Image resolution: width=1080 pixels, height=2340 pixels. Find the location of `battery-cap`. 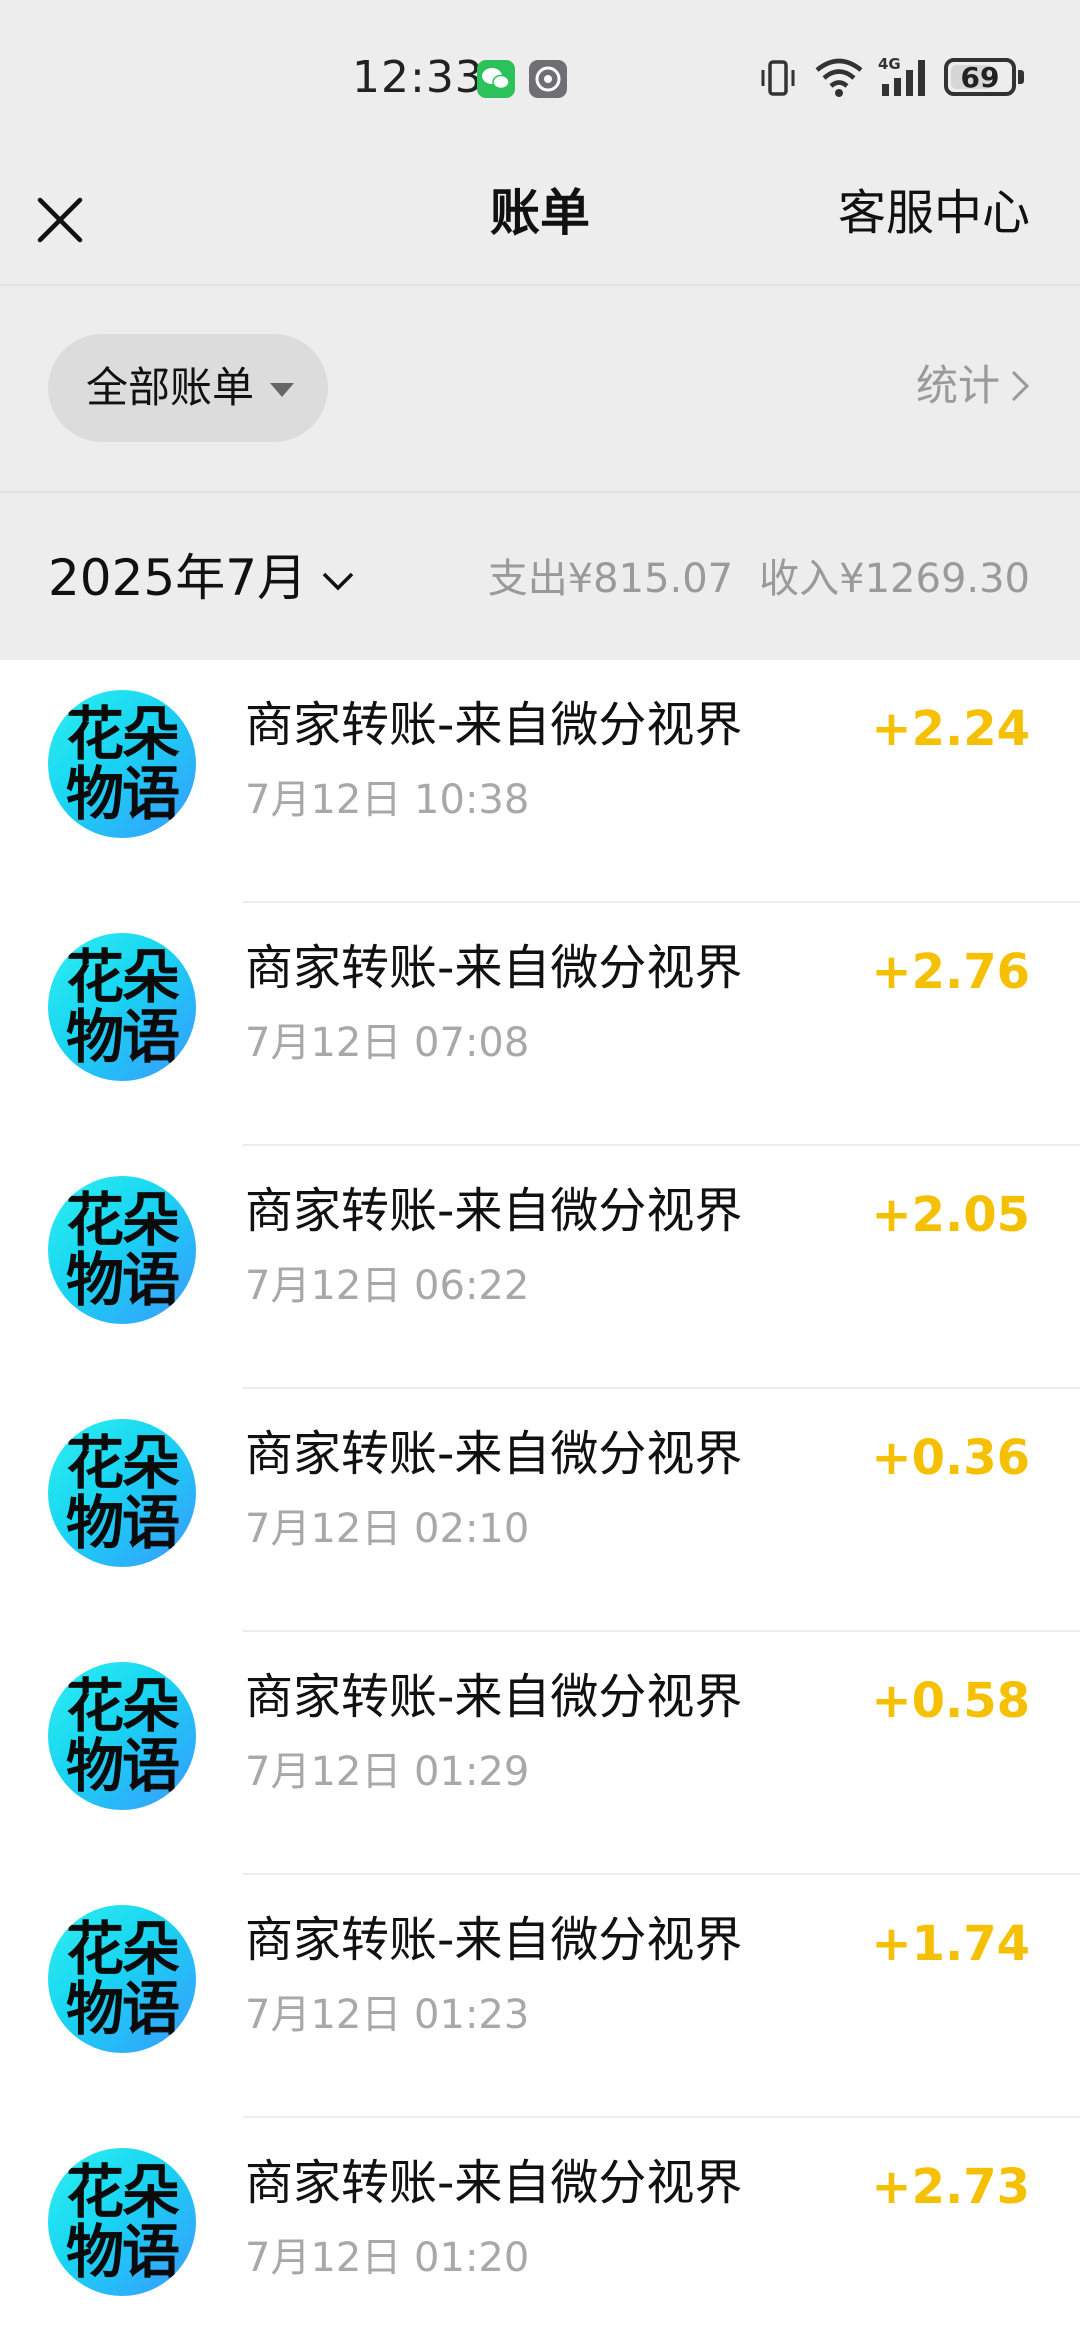

battery-cap is located at coordinates (1021, 77).